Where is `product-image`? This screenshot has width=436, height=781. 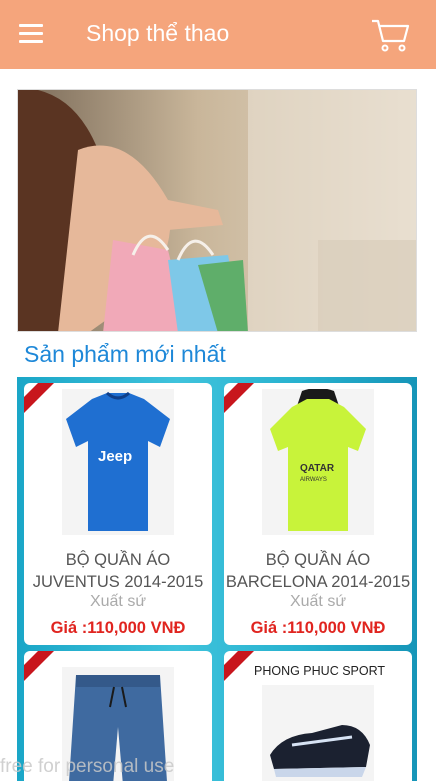 product-image is located at coordinates (318, 733).